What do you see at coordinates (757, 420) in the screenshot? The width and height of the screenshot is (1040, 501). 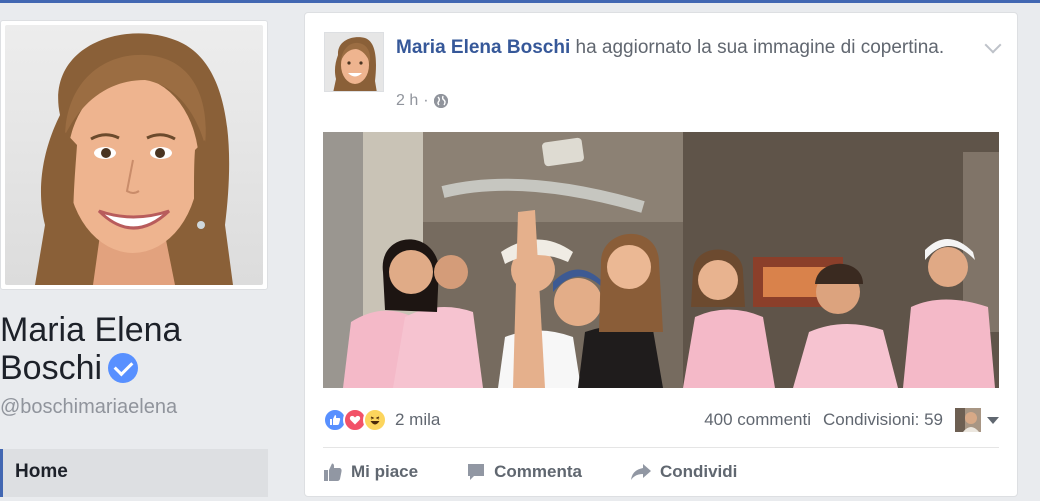 I see `comments-count: 400 commenti` at bounding box center [757, 420].